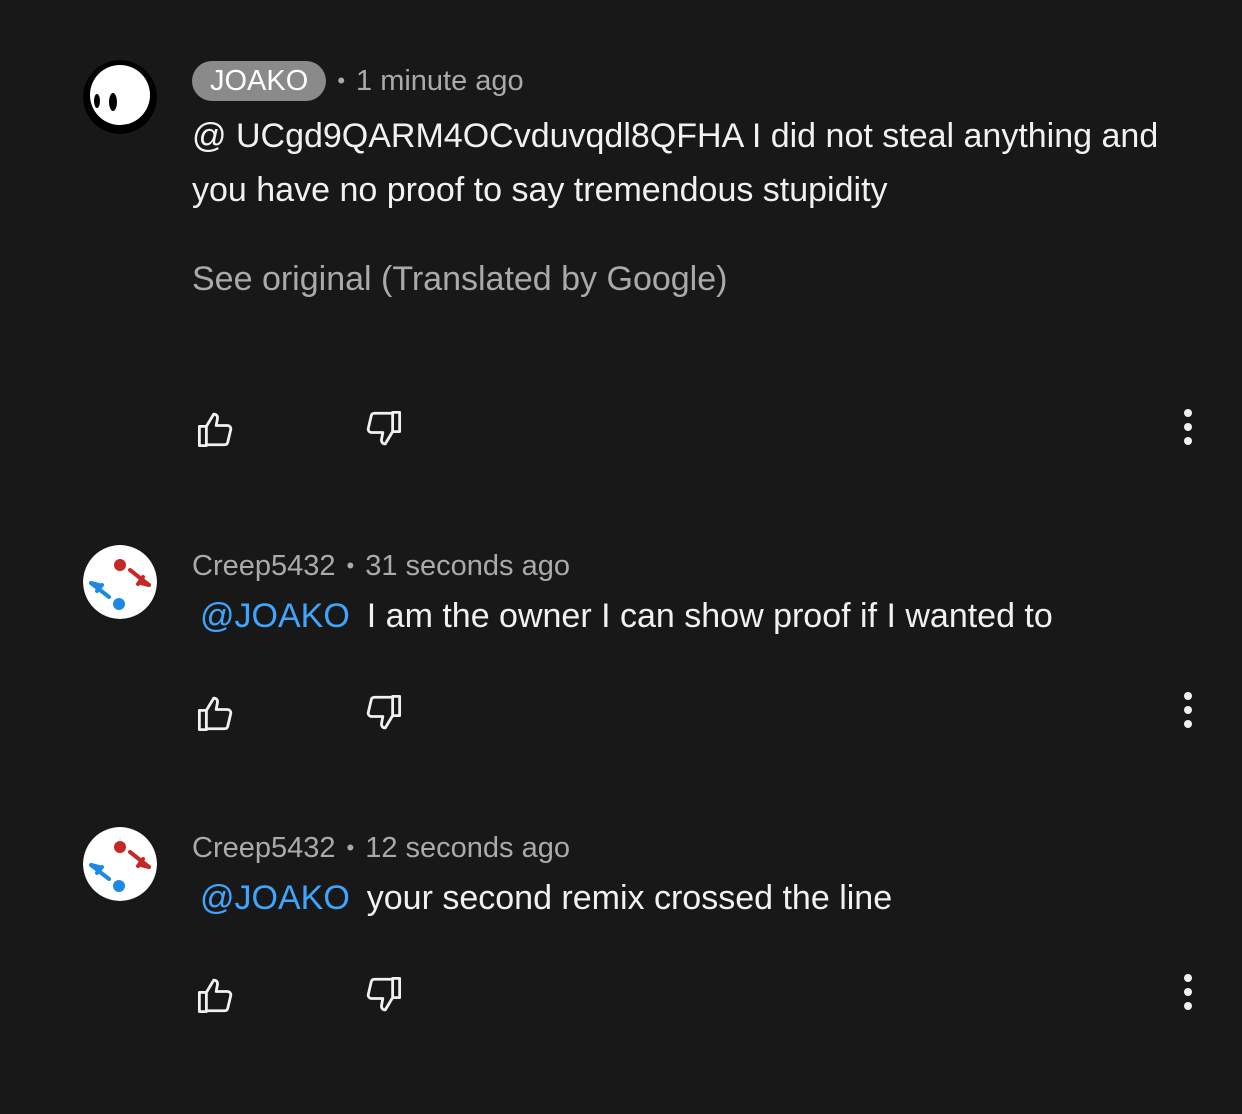  What do you see at coordinates (459, 279) in the screenshot?
I see `see-original-link: See original (Translated by Google)` at bounding box center [459, 279].